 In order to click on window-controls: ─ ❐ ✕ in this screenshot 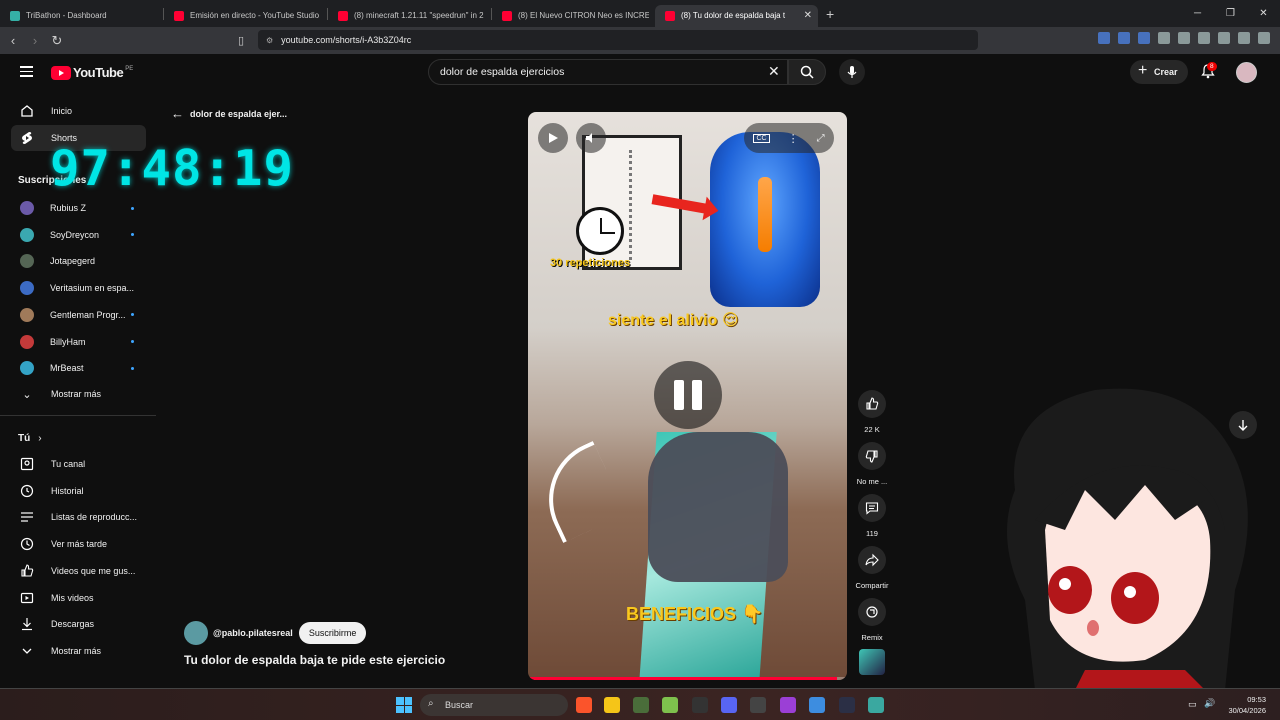, I will do `click(1230, 13)`.